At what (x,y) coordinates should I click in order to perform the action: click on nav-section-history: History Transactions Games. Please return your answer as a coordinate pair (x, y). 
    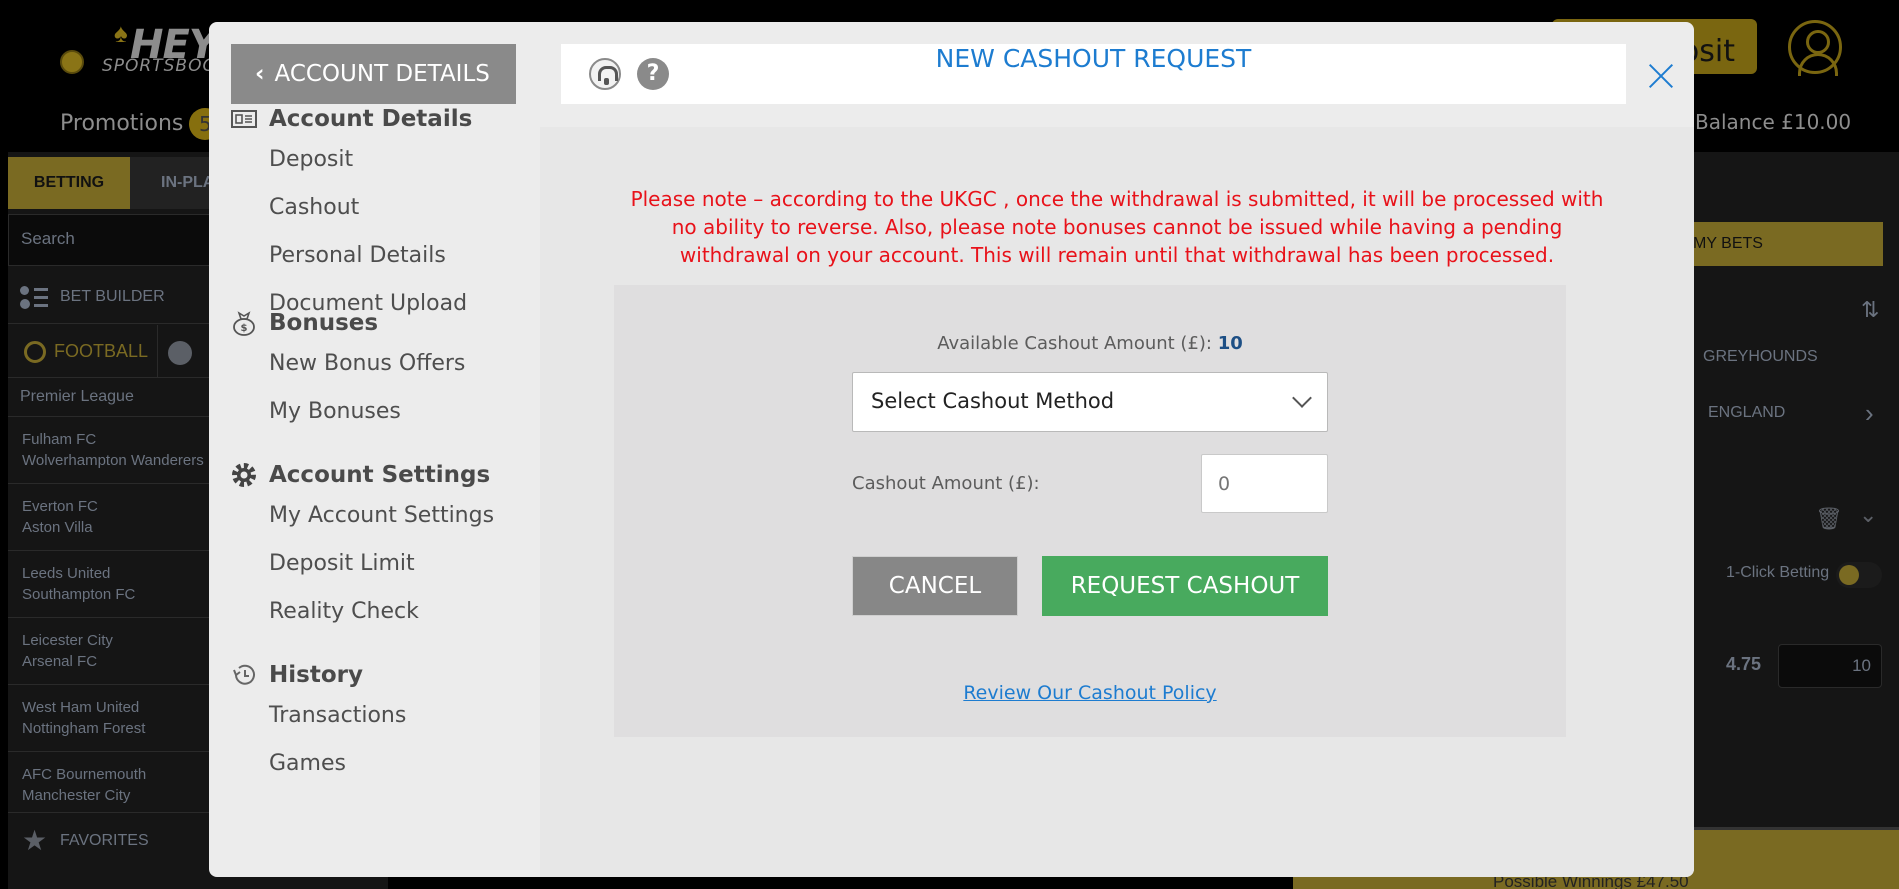
    Looking at the image, I should click on (318, 723).